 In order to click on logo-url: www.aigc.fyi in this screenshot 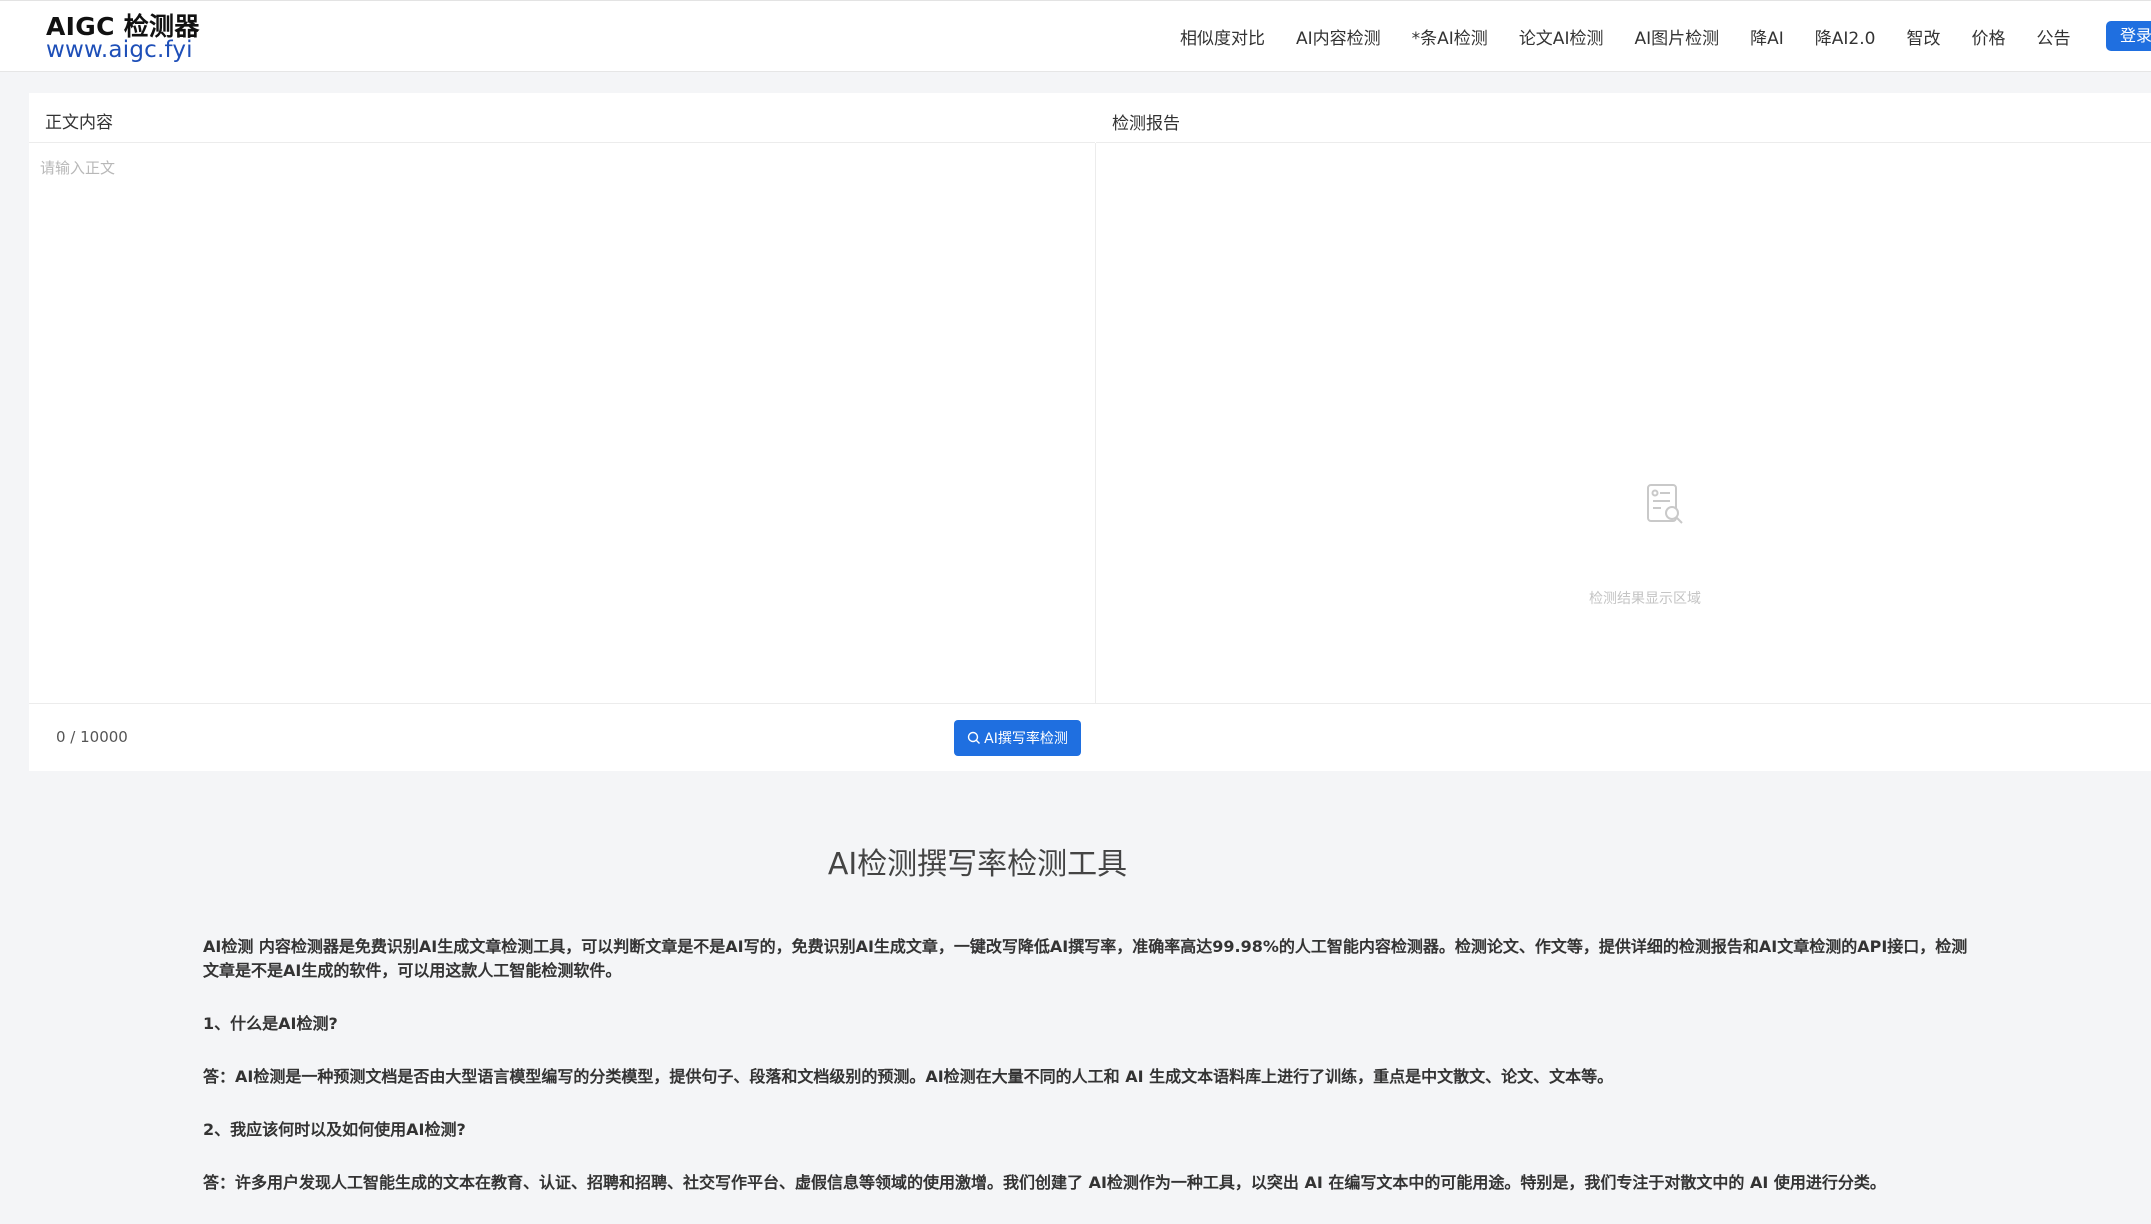, I will do `click(119, 50)`.